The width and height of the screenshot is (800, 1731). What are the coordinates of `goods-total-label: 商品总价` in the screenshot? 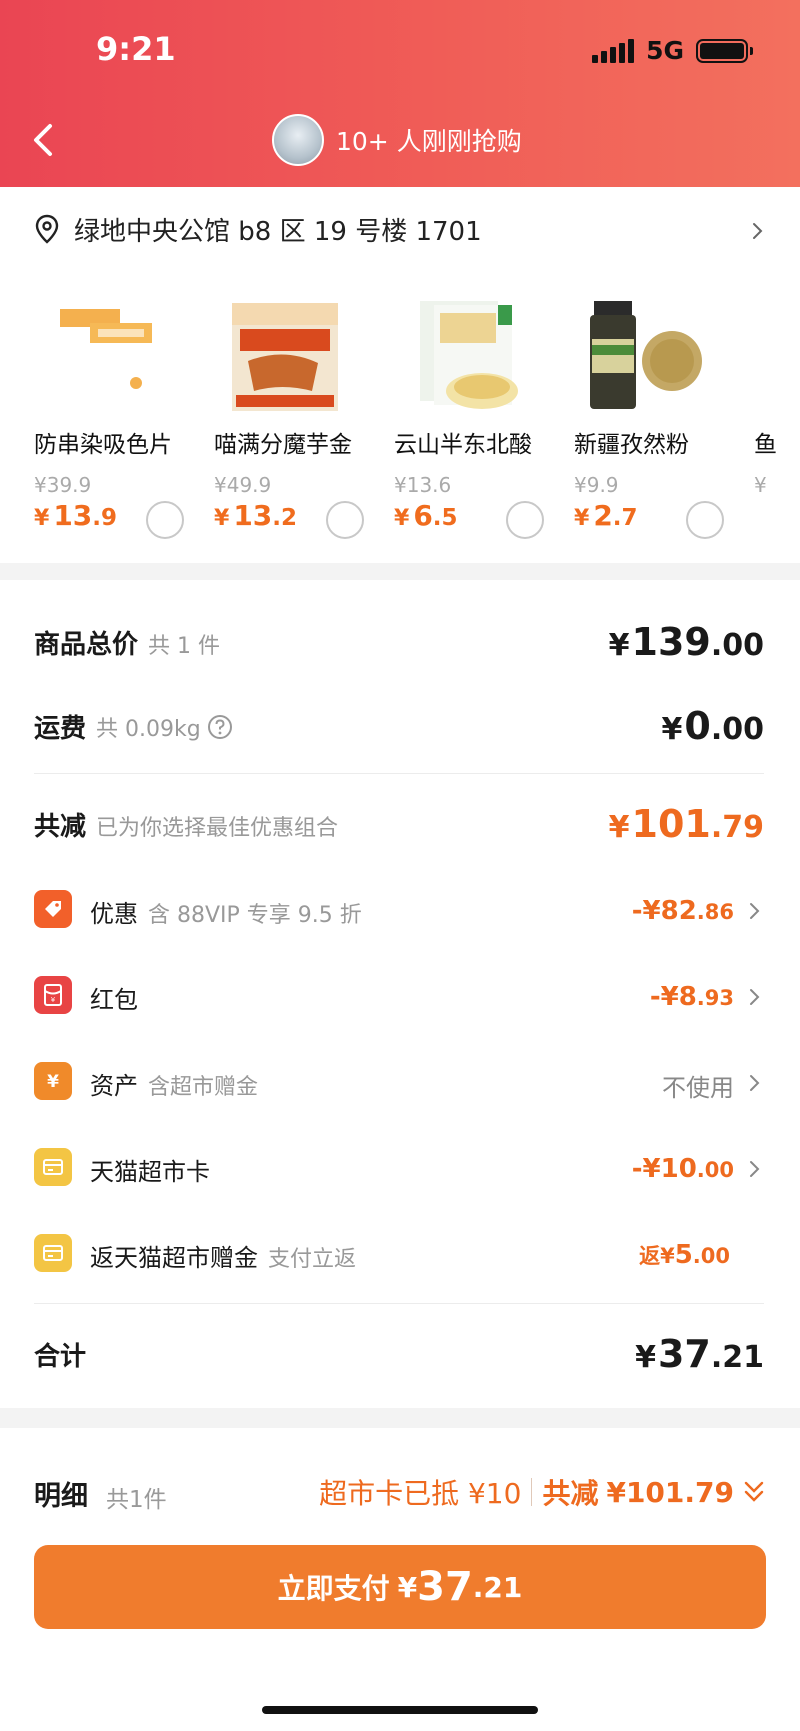 It's located at (86, 645).